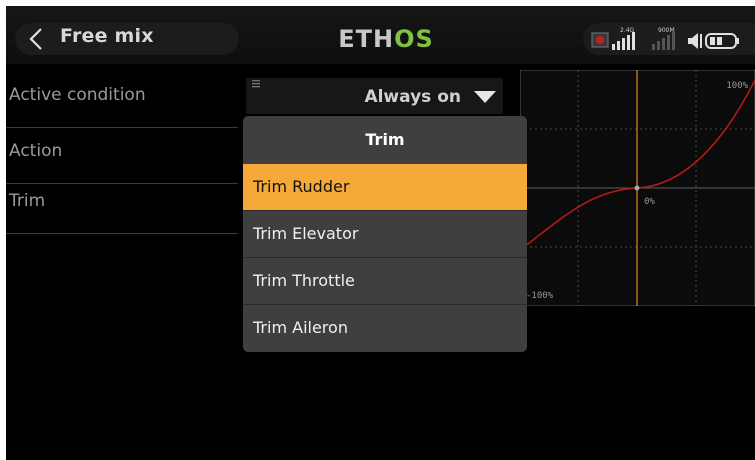 The image size is (755, 460). Describe the element at coordinates (122, 156) in the screenshot. I see `row-action: Action` at that location.